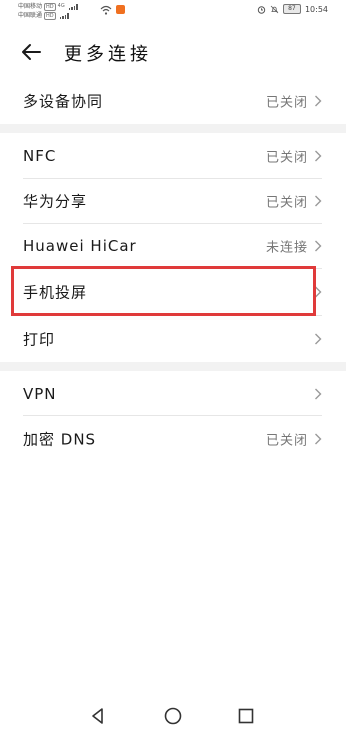  What do you see at coordinates (120, 9) in the screenshot?
I see `app-notification-icon` at bounding box center [120, 9].